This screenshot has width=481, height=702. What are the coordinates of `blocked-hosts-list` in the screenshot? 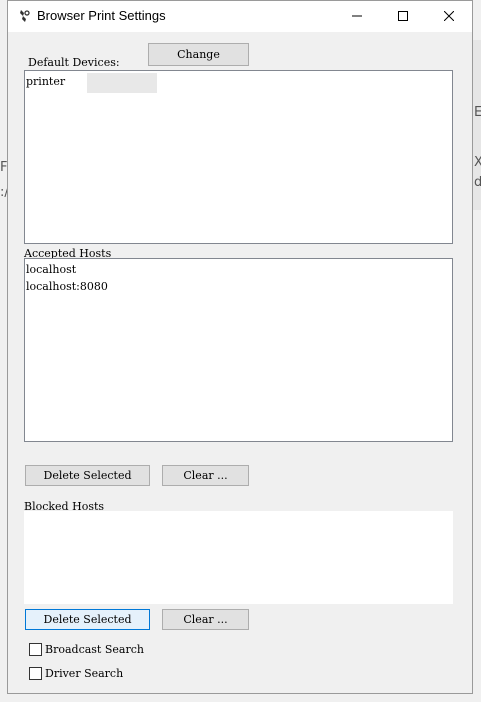 It's located at (238, 557).